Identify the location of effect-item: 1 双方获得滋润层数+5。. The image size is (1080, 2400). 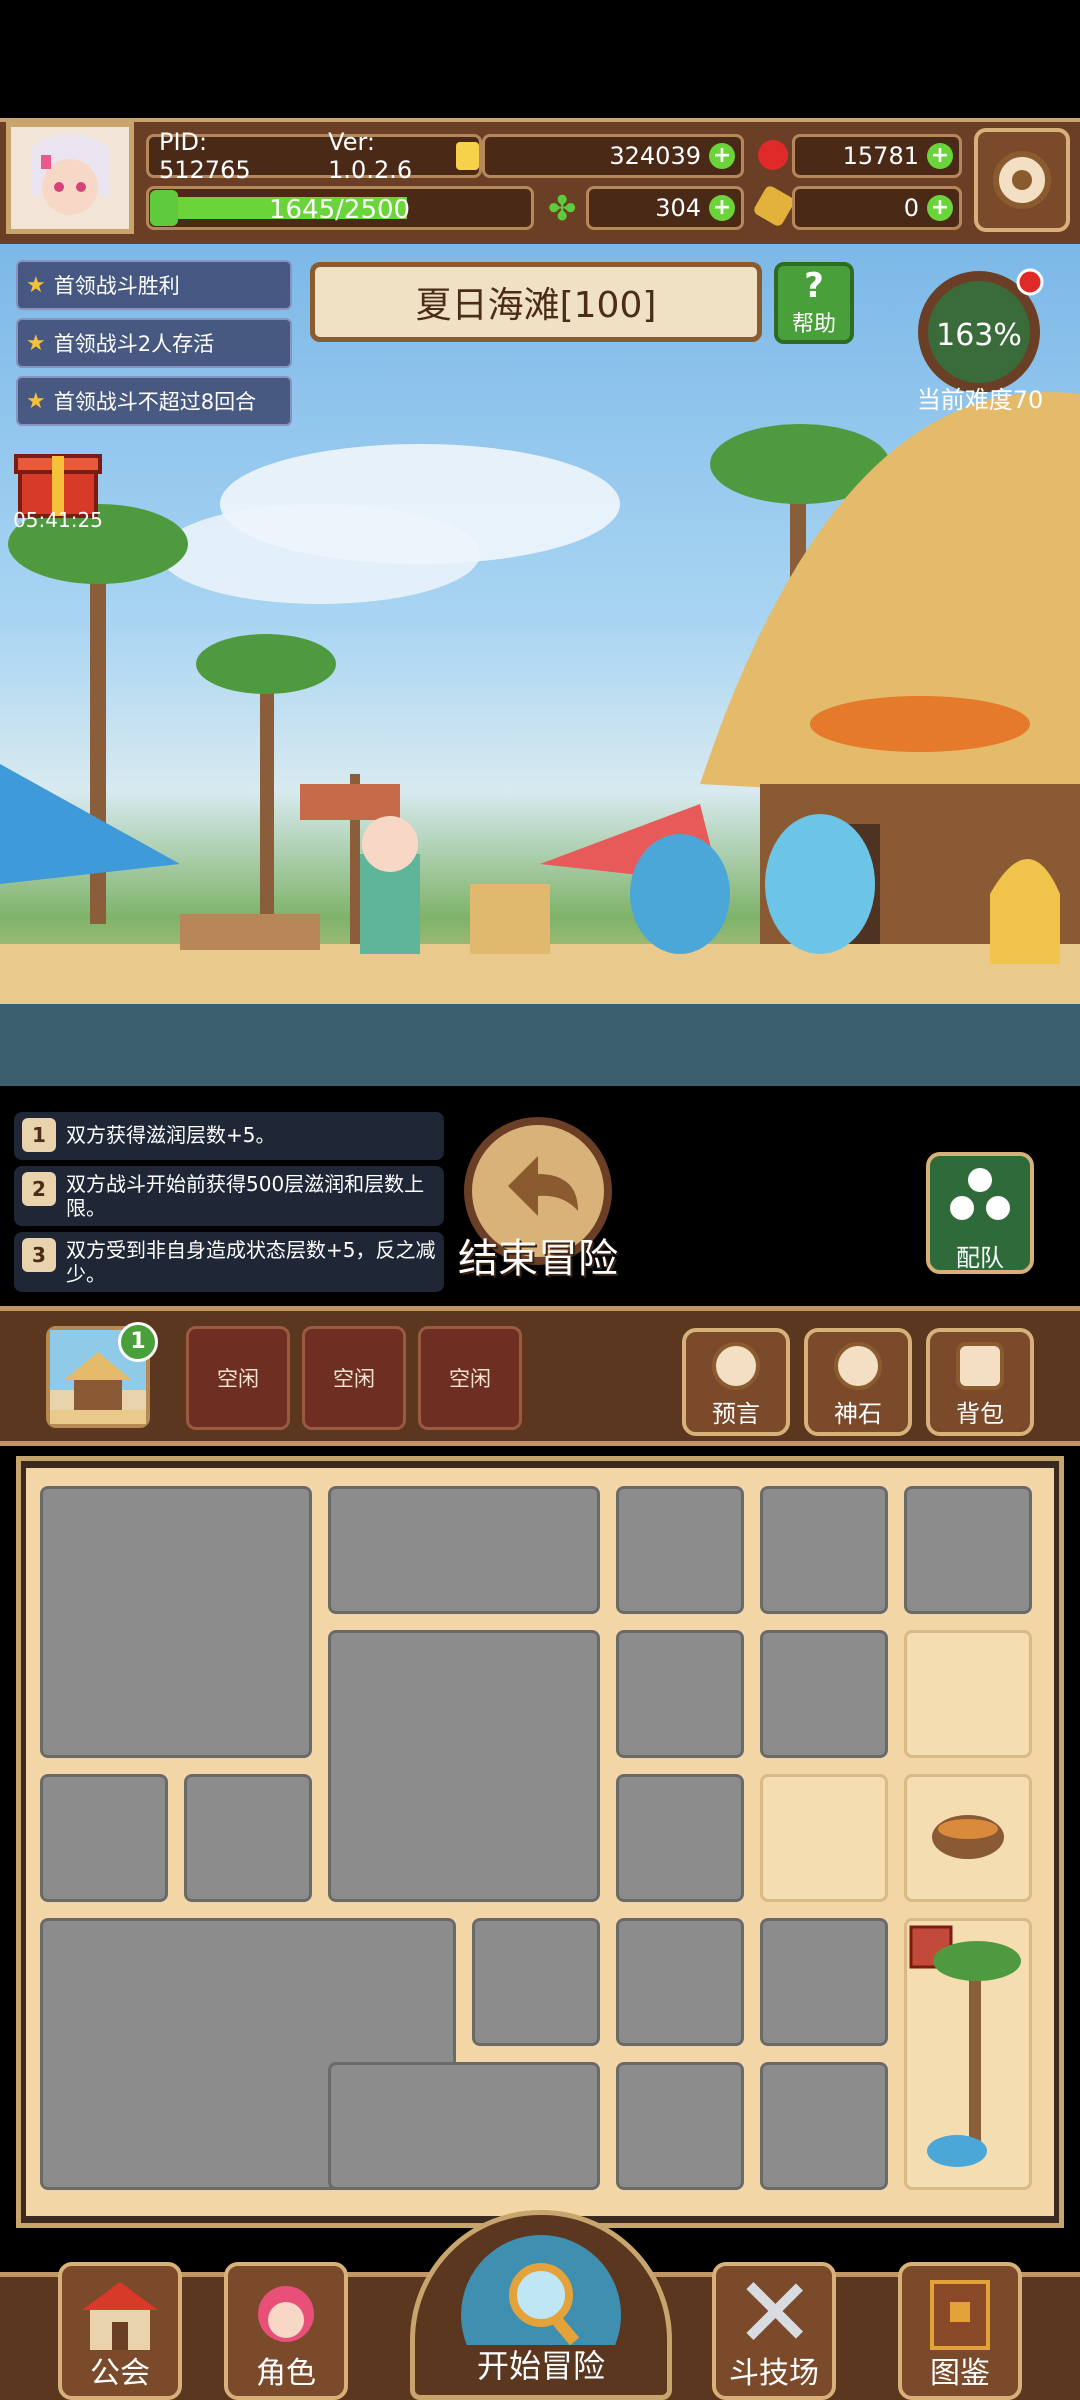
(229, 1136).